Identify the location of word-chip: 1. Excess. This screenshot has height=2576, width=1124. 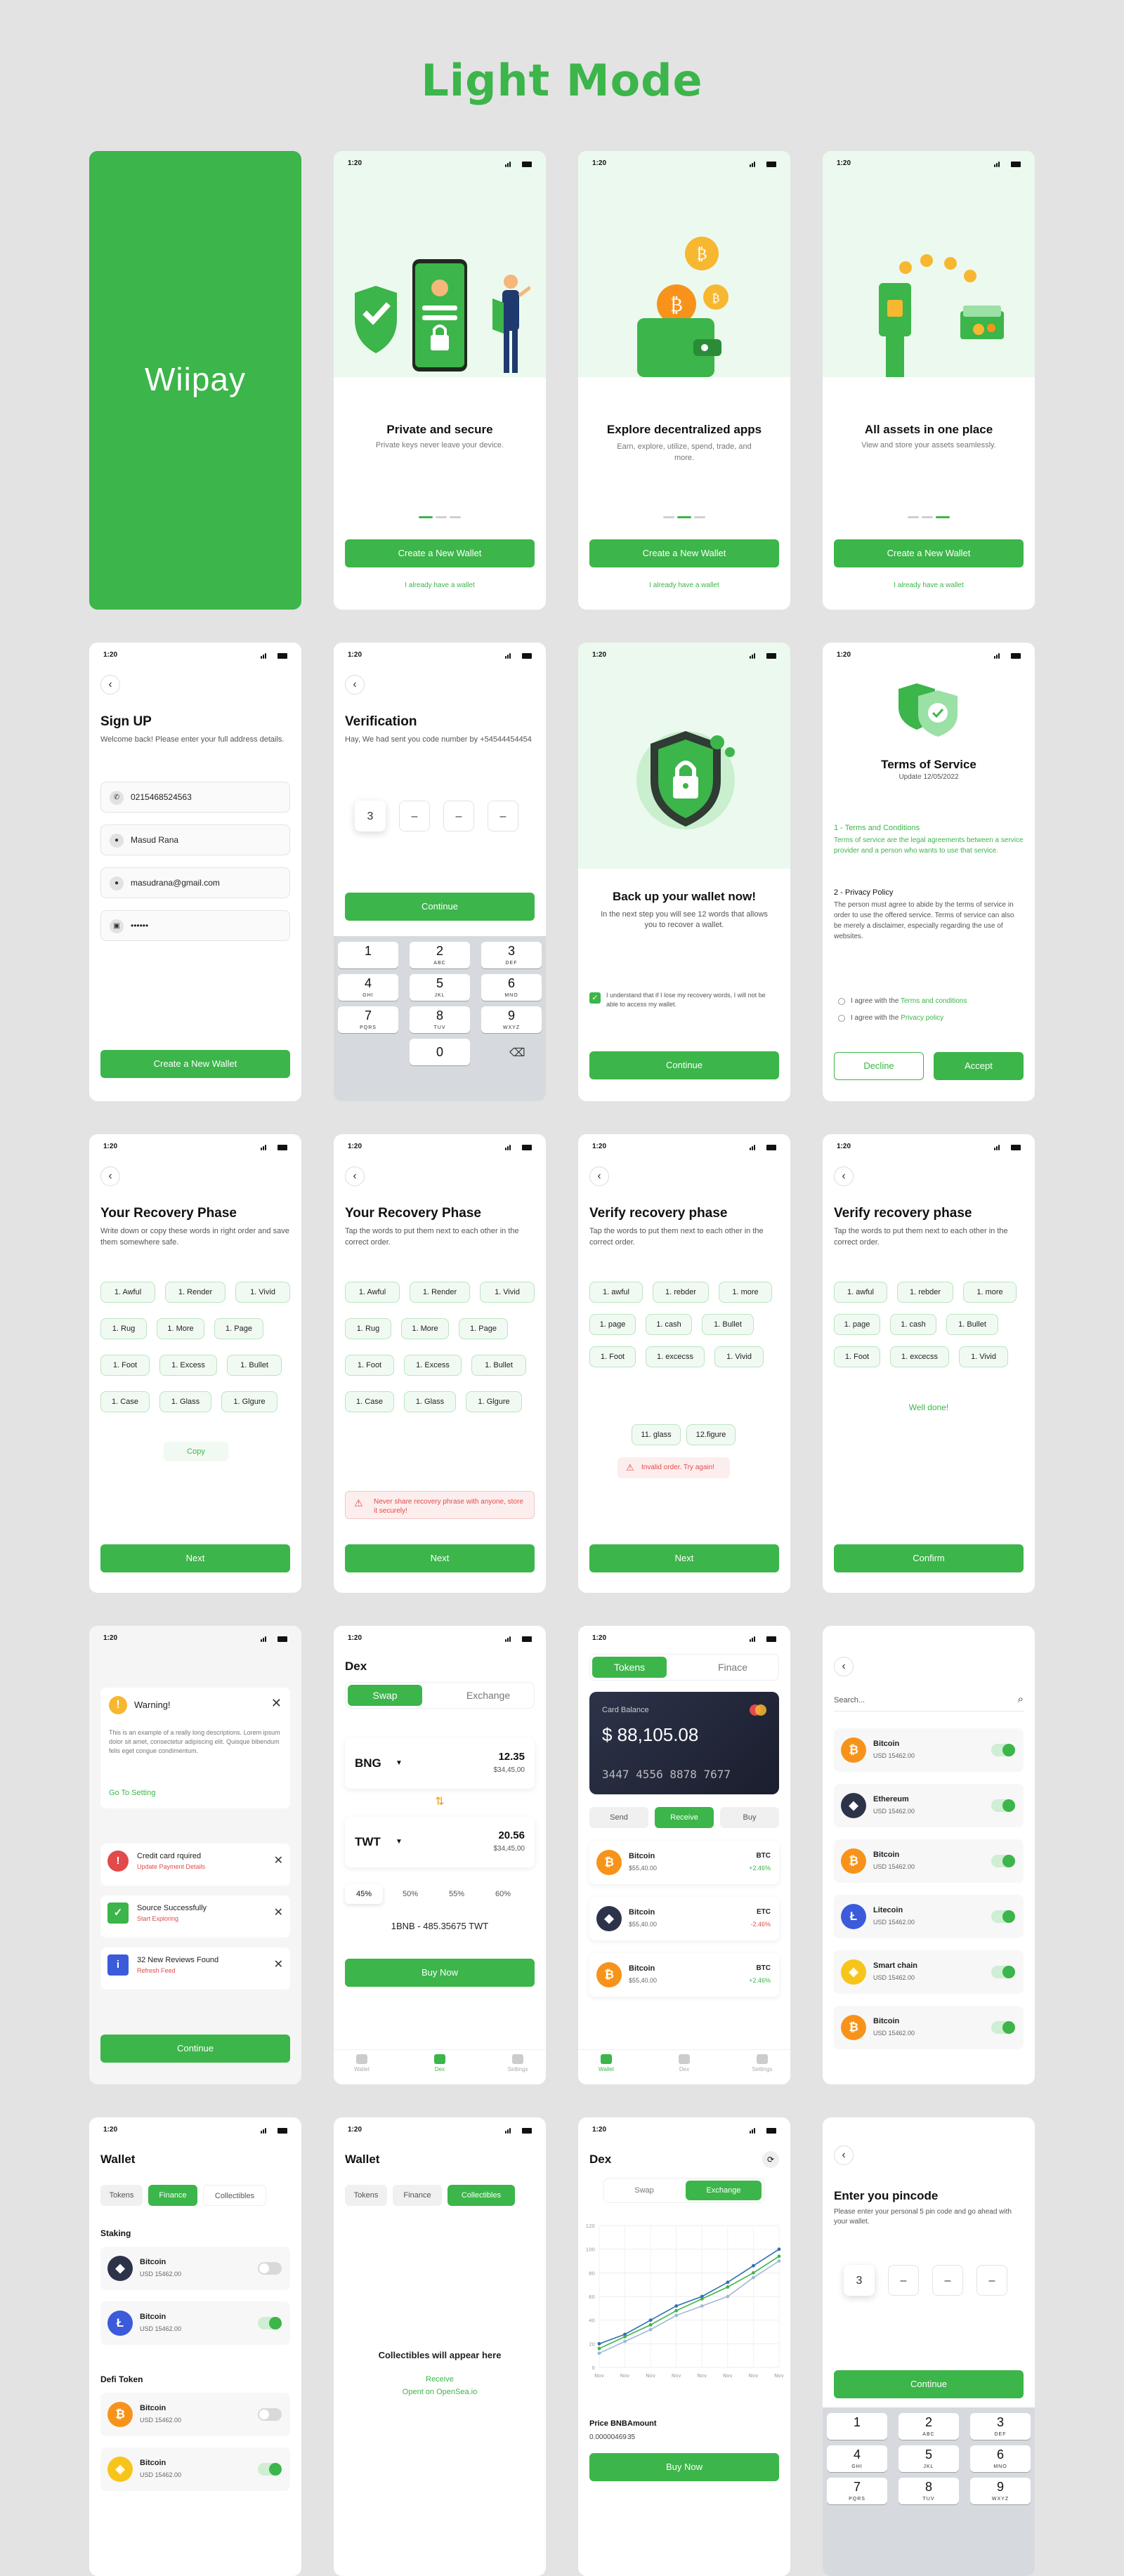
(433, 1365).